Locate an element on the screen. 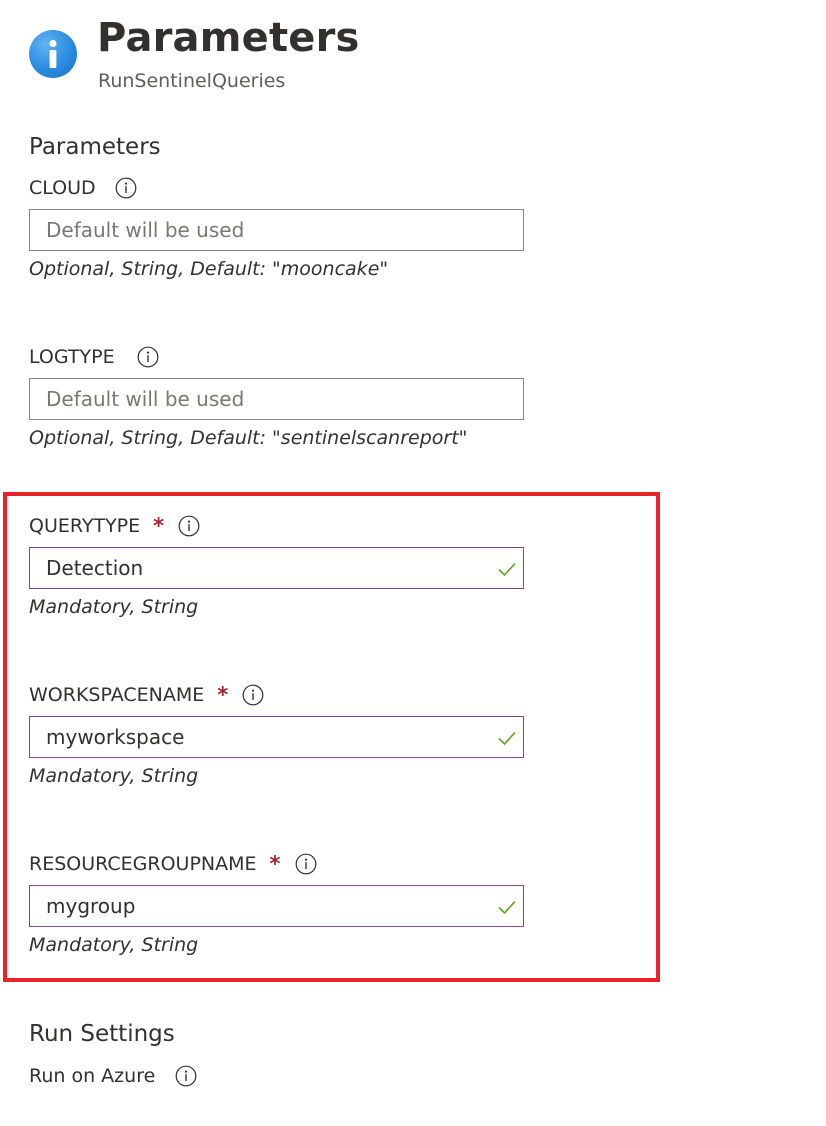 The height and width of the screenshot is (1126, 826). field-label-row-querytype: QUERYTYPE * is located at coordinates (114, 526).